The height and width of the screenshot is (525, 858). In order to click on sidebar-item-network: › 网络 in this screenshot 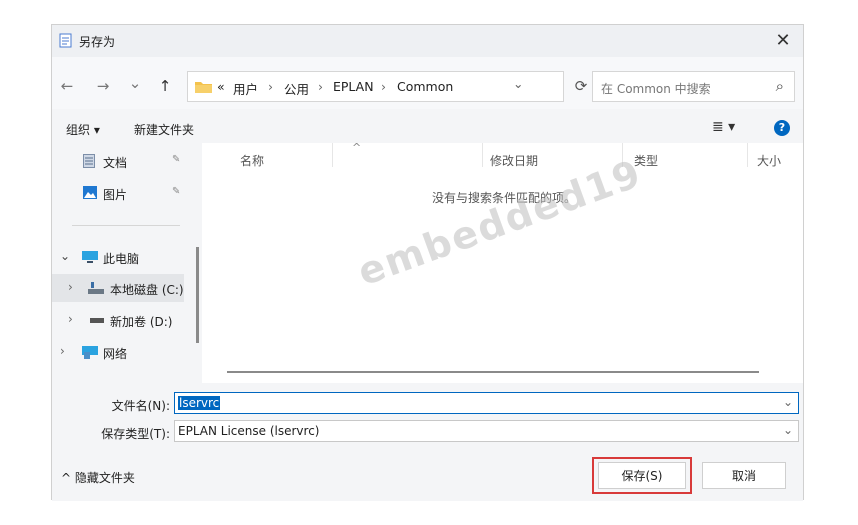, I will do `click(122, 352)`.